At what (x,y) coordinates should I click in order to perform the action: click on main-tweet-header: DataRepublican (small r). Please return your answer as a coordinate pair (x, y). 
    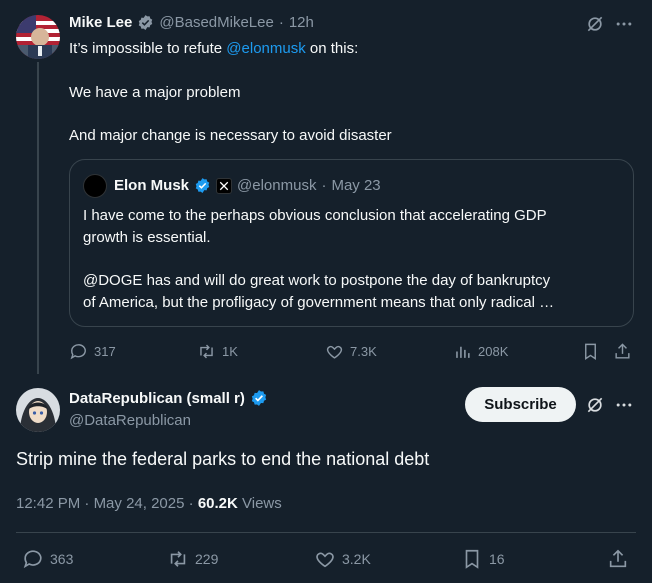
    Looking at the image, I should click on (168, 398).